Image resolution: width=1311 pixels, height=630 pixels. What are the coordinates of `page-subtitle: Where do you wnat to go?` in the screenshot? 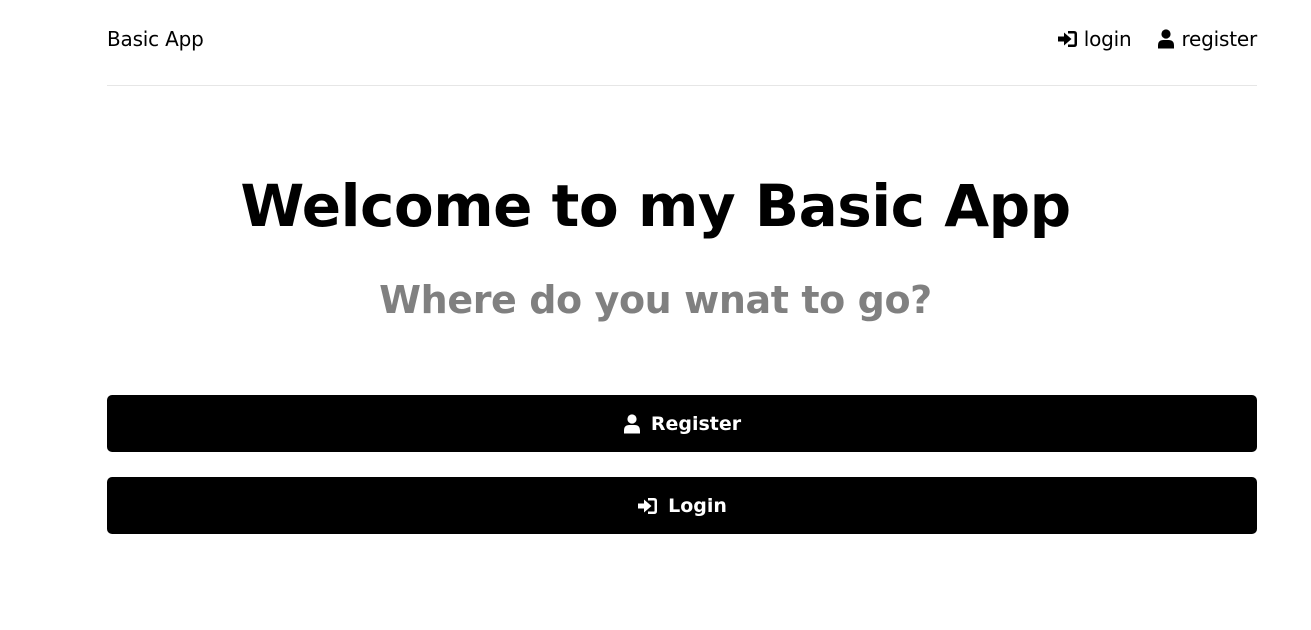 It's located at (655, 300).